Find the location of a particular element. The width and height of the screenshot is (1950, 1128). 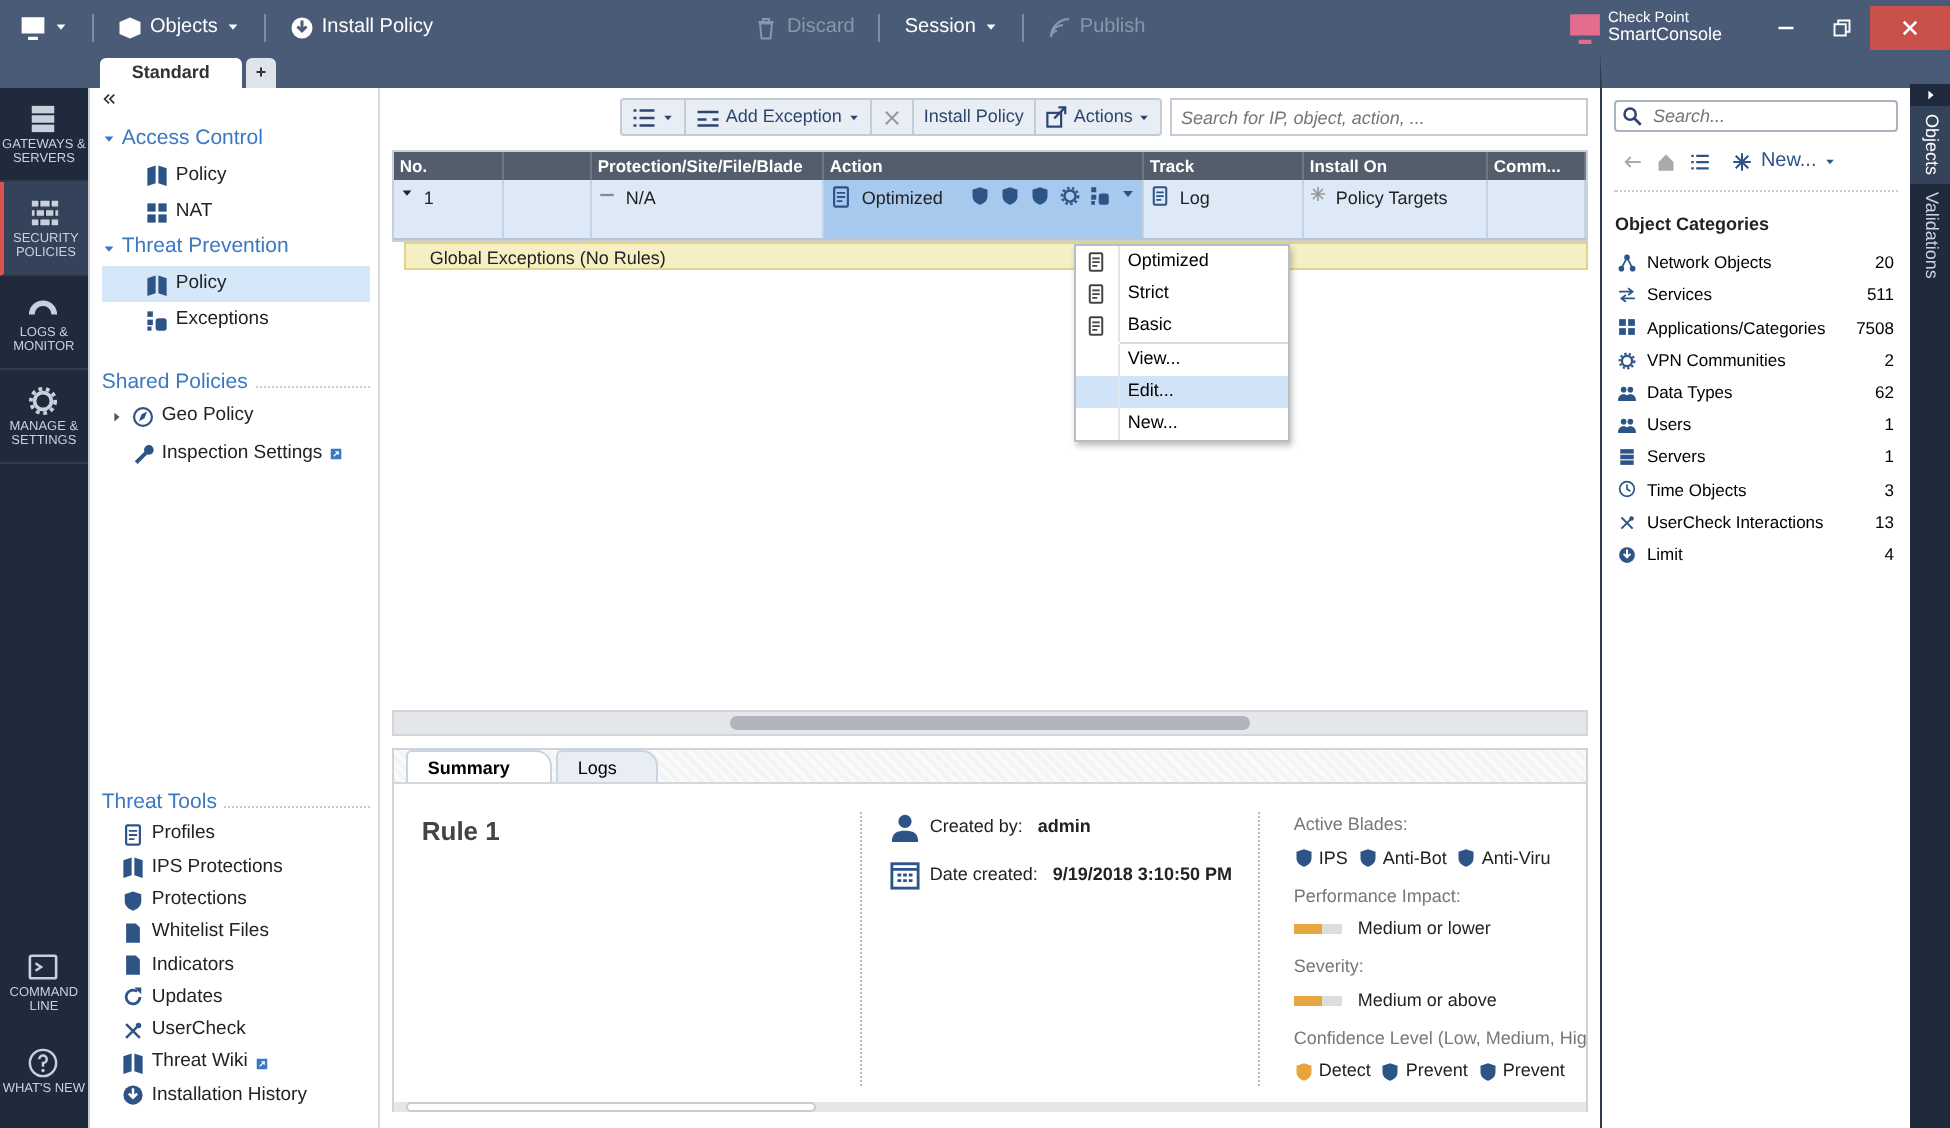

calendar-icon is located at coordinates (904, 875).